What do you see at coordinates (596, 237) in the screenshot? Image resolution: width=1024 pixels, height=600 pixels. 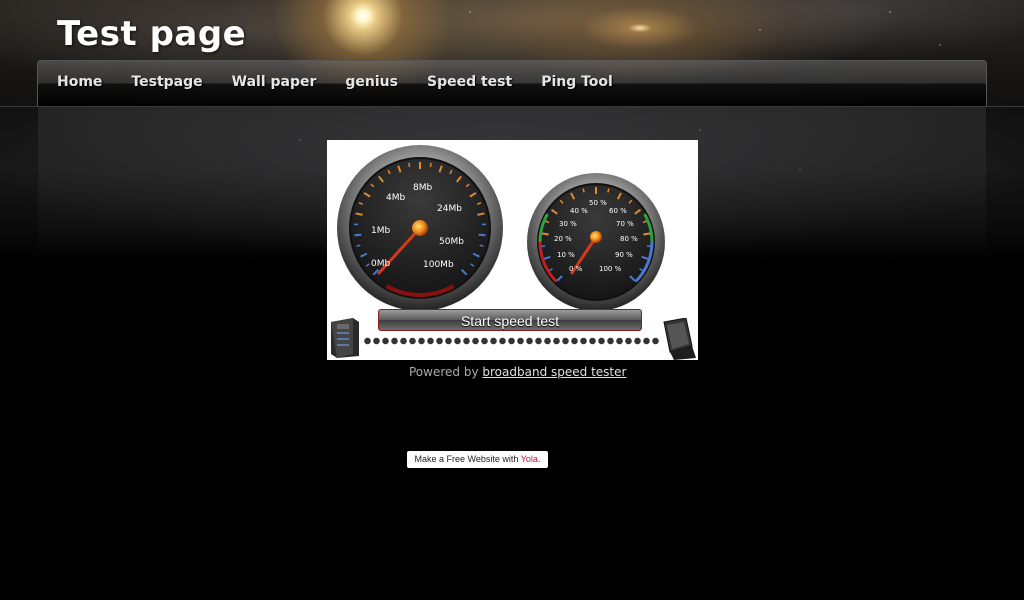 I see `percent-needle-hub` at bounding box center [596, 237].